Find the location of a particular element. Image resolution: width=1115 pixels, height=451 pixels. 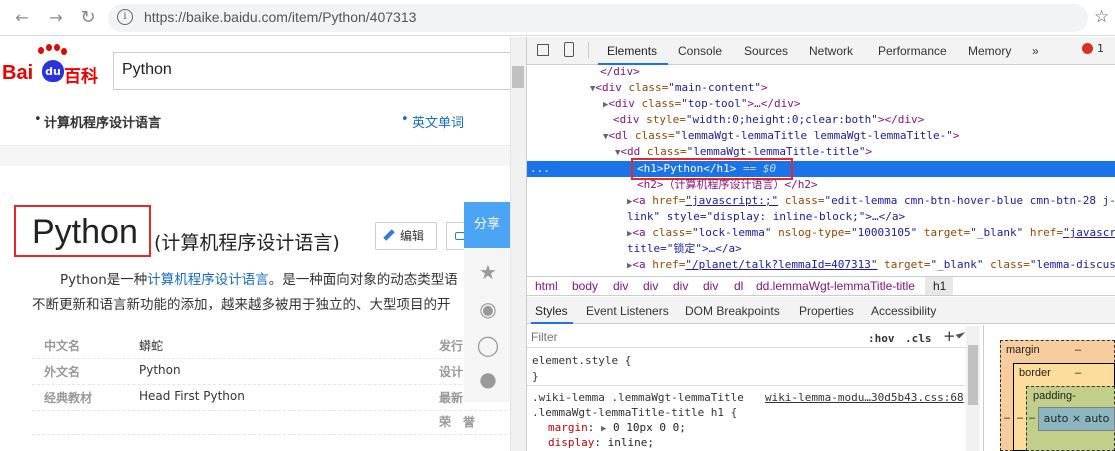

dom-attr-name: href= is located at coordinates (1043, 232).